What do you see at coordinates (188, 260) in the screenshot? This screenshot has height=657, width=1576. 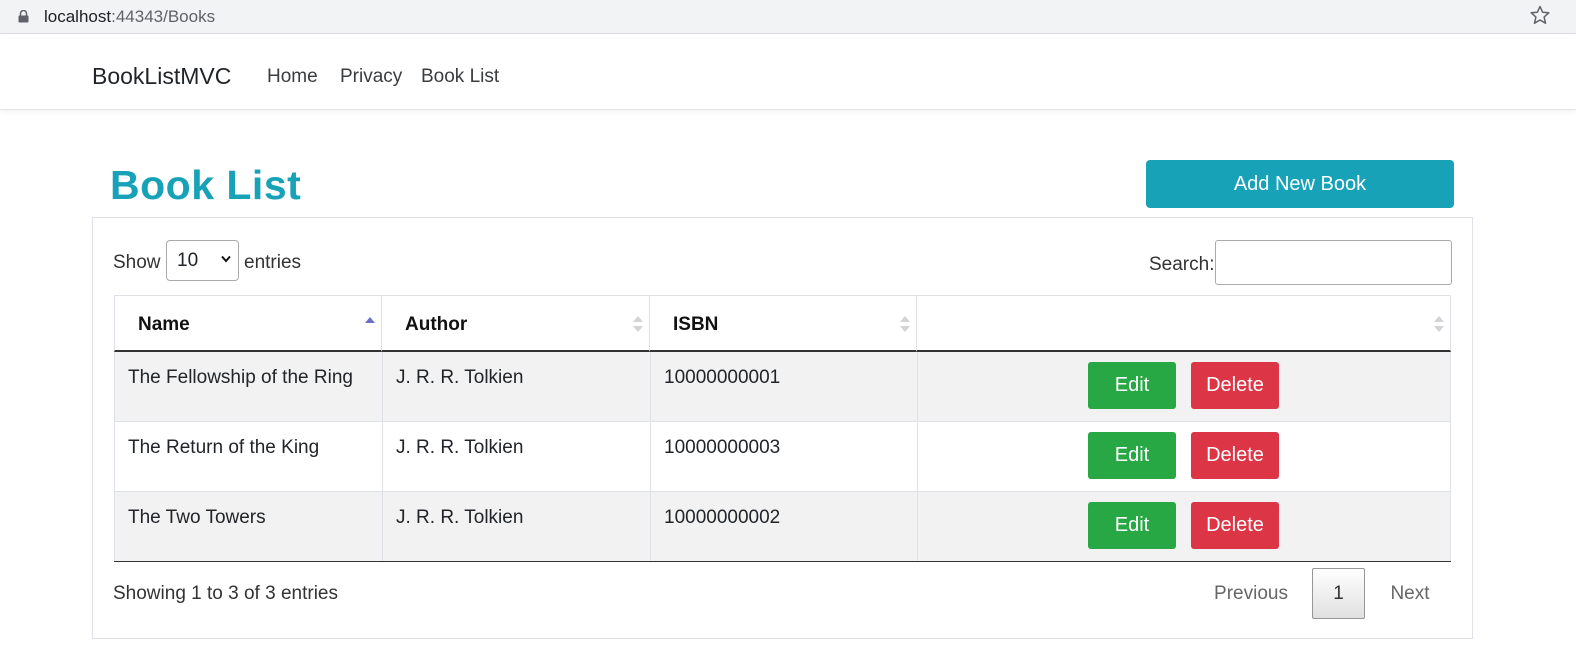 I see `page-length-value: 10` at bounding box center [188, 260].